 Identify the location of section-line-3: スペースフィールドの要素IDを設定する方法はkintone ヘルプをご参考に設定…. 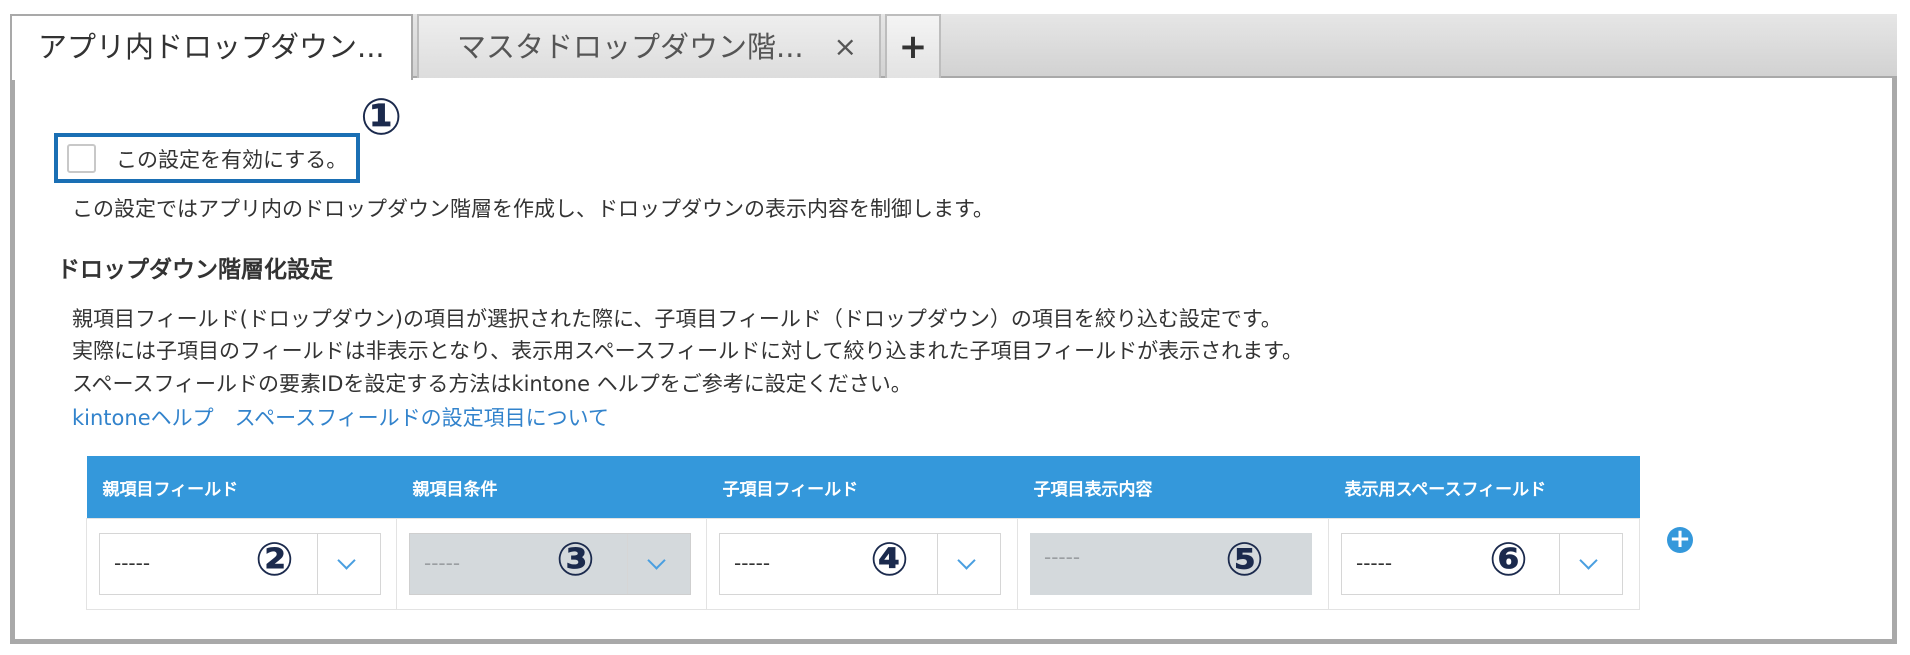
(492, 384).